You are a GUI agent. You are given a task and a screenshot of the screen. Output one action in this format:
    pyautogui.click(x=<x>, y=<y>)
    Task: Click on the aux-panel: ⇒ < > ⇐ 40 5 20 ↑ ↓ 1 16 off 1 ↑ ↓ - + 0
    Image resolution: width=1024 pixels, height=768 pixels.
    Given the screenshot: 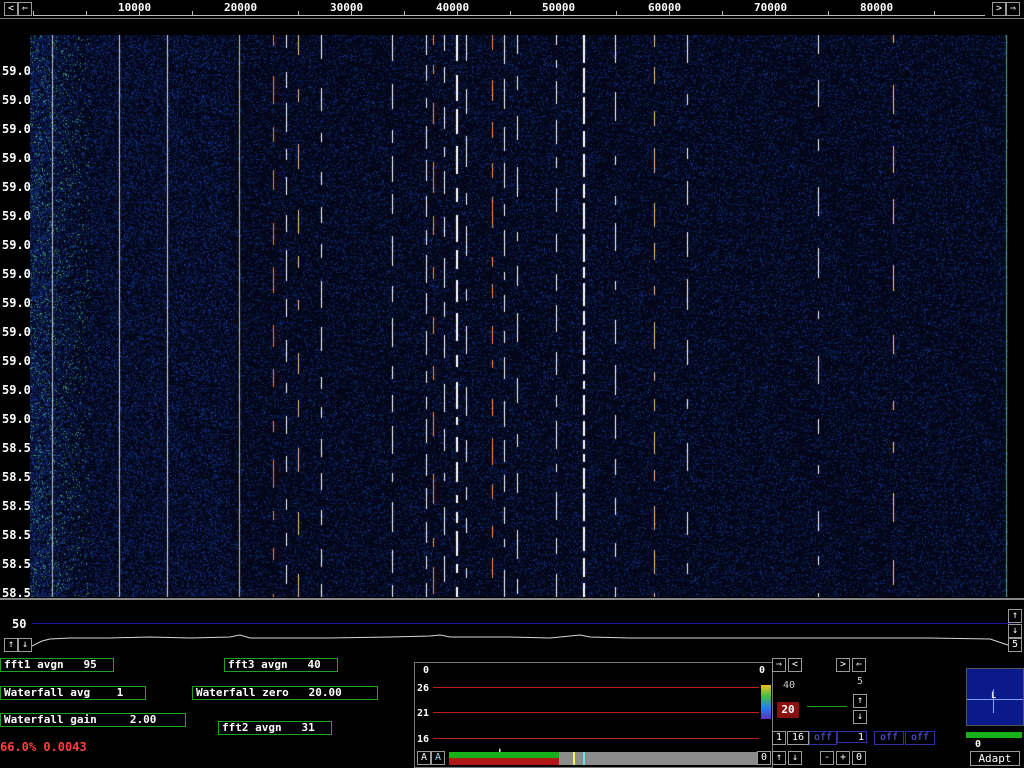 What is the action you would take?
    pyautogui.click(x=820, y=712)
    